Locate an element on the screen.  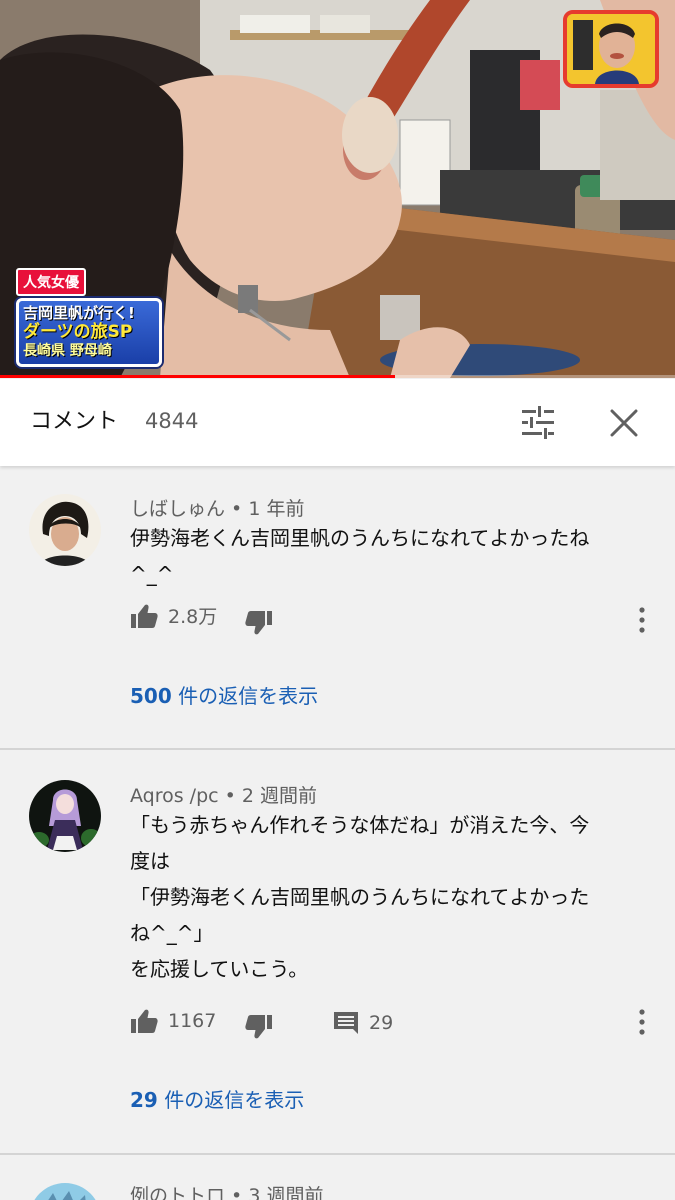
comment-text-line: 伊勢海老くん吉岡里帆のうんちになれてよかったね is located at coordinates (360, 538).